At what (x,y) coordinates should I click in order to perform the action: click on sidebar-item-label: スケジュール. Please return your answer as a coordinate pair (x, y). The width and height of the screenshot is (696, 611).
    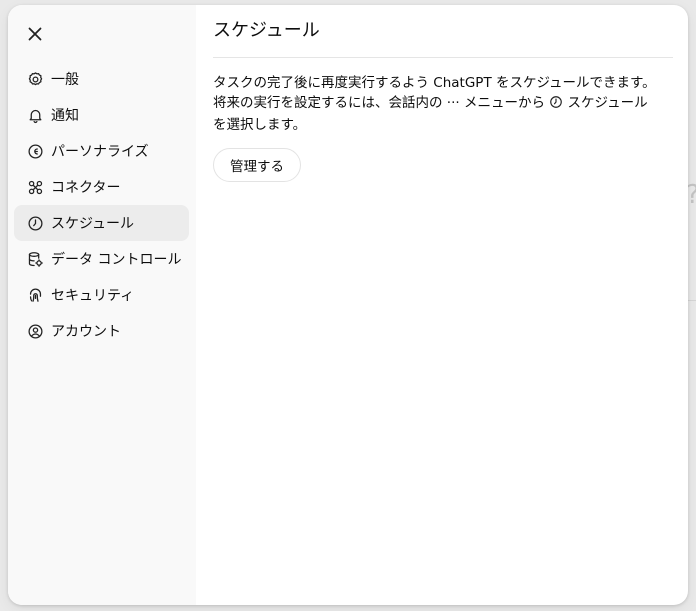
    Looking at the image, I should click on (93, 224).